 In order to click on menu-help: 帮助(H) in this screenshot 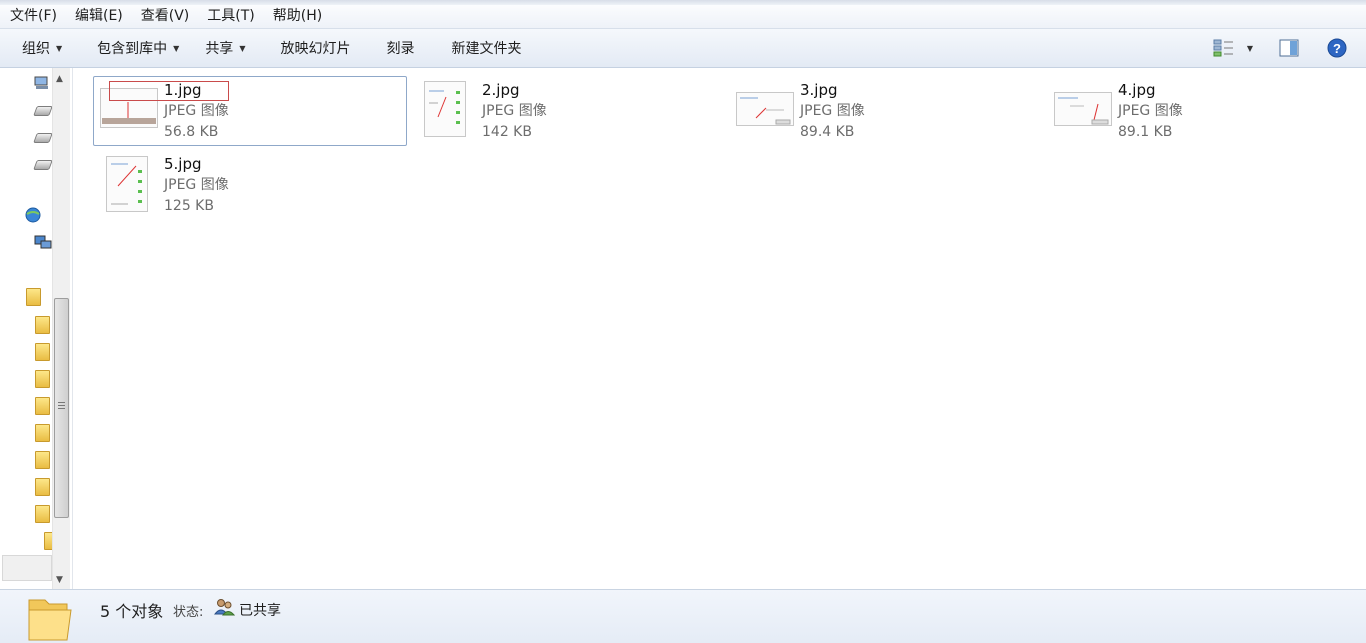, I will do `click(296, 16)`.